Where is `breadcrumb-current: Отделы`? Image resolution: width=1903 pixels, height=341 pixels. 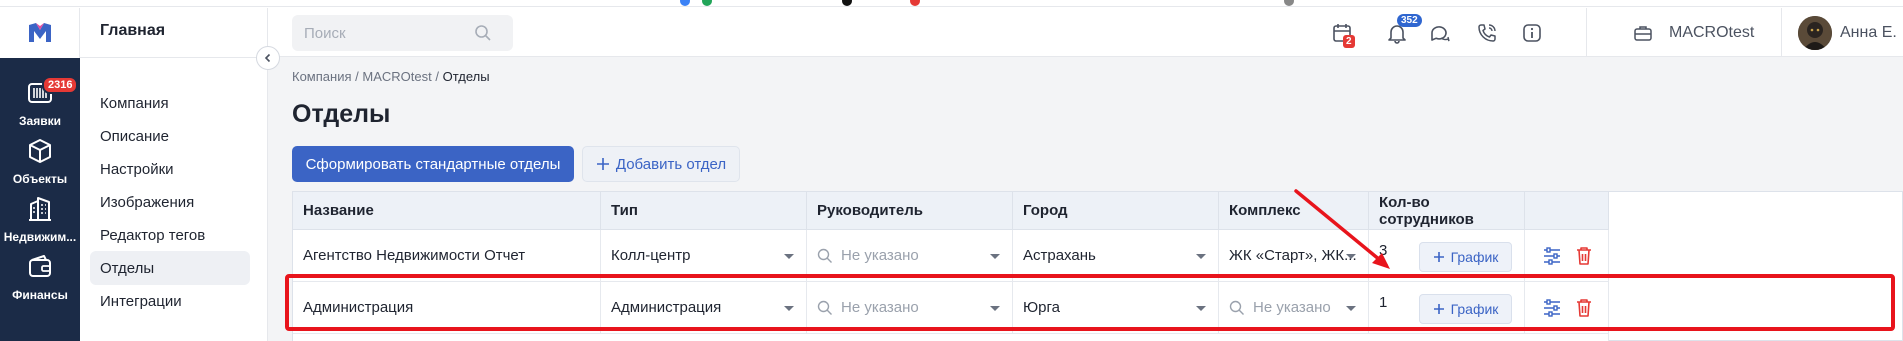 breadcrumb-current: Отделы is located at coordinates (466, 76).